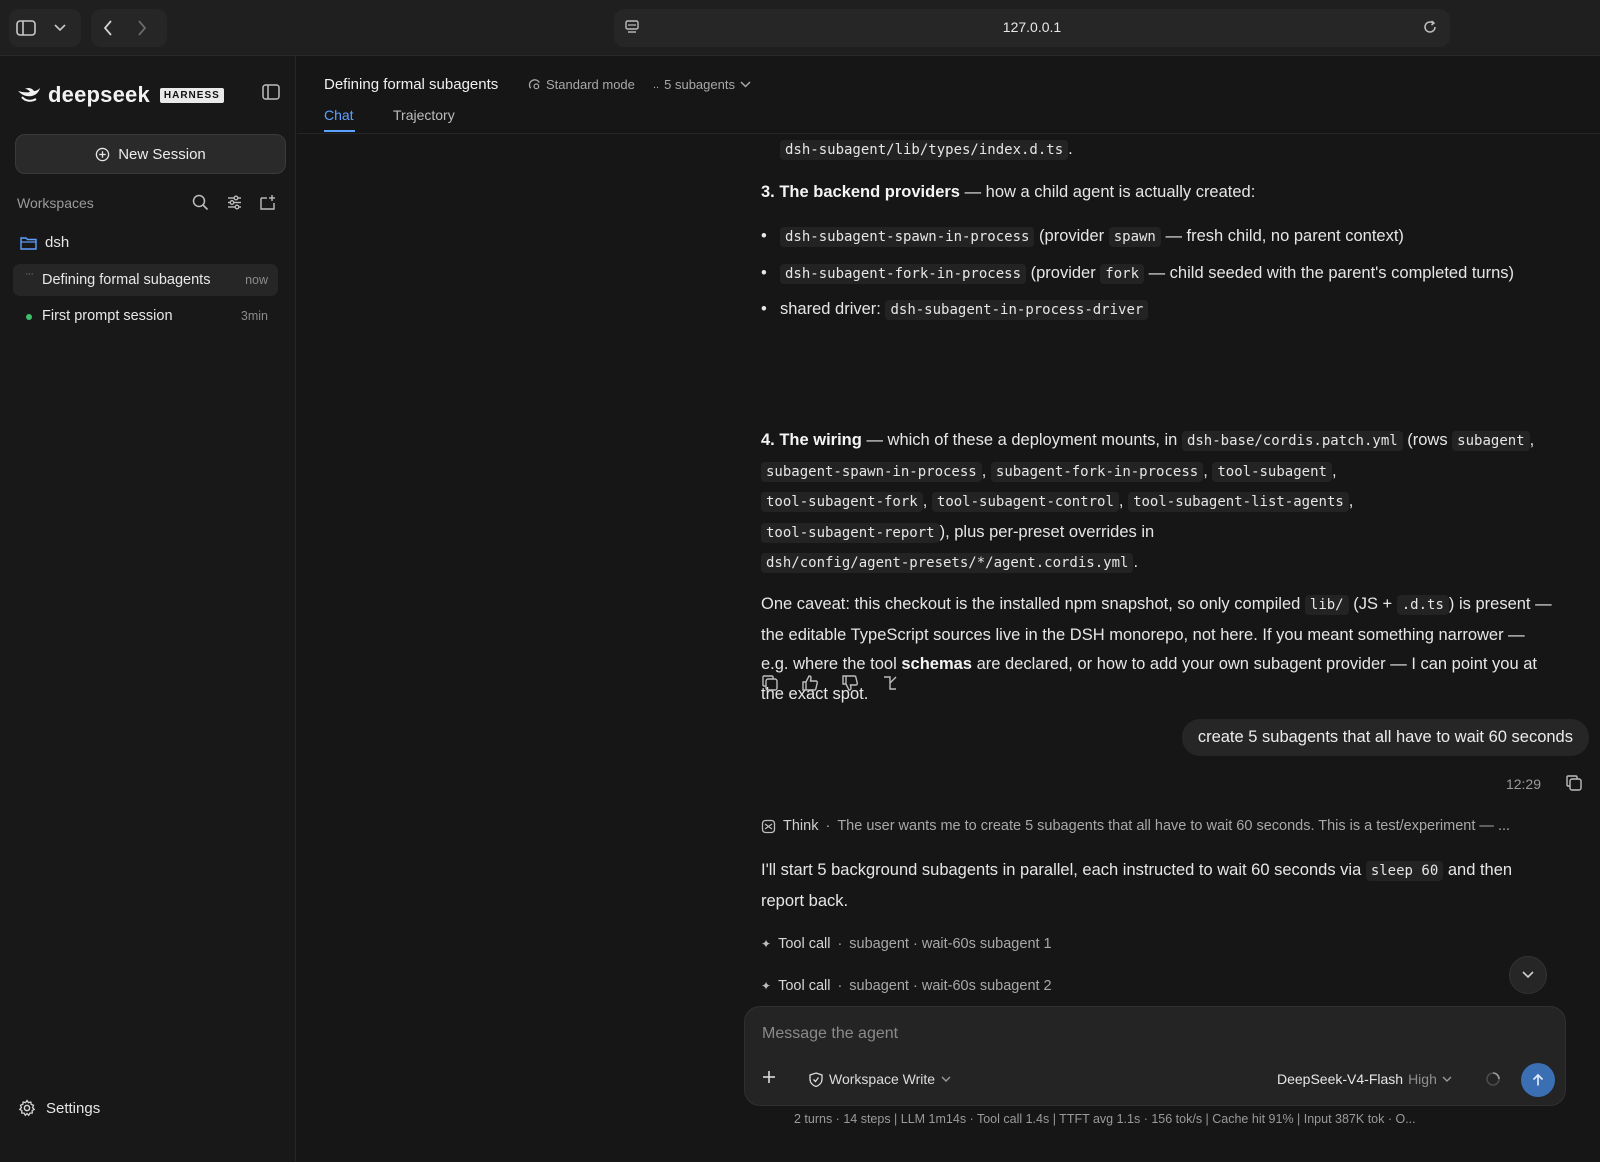  I want to click on browser-toolbar: 127.0.0.1, so click(800, 28).